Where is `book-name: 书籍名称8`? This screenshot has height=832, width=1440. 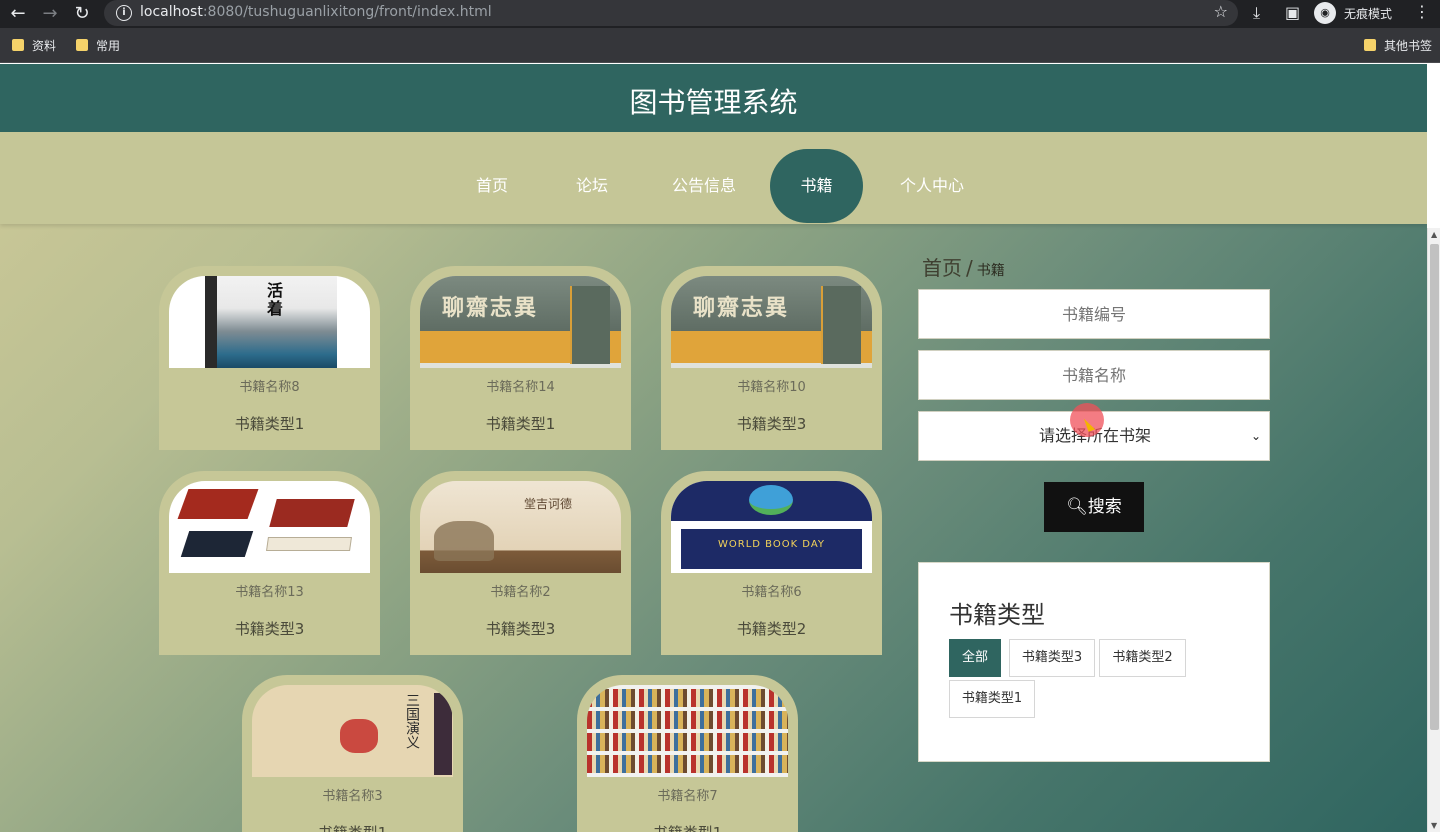
book-name: 书籍名称8 is located at coordinates (269, 387).